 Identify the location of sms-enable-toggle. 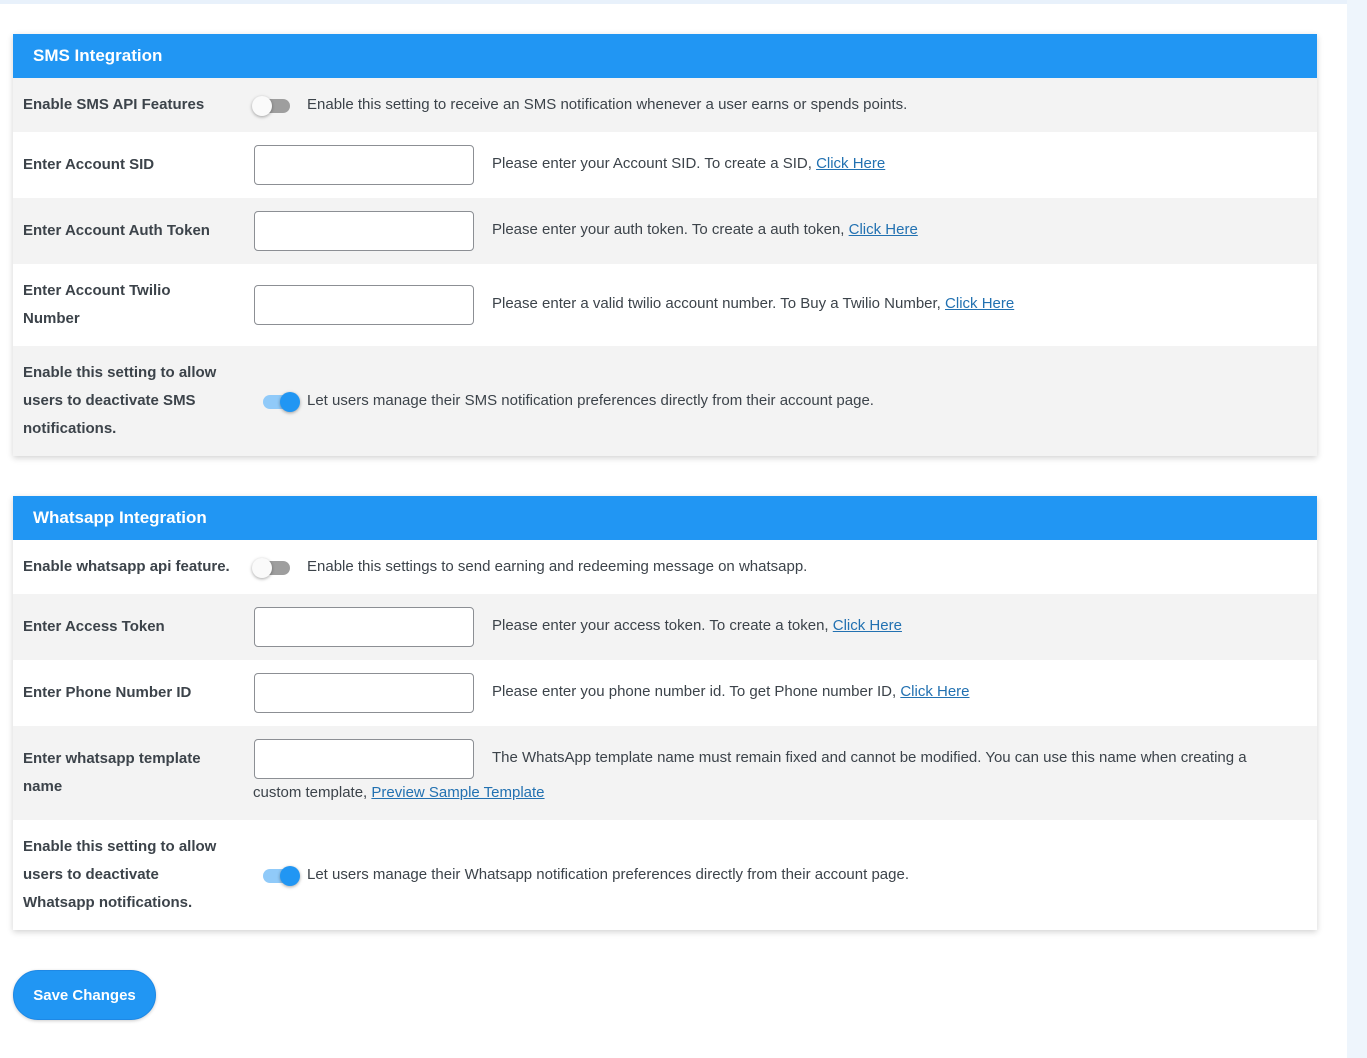
(271, 106).